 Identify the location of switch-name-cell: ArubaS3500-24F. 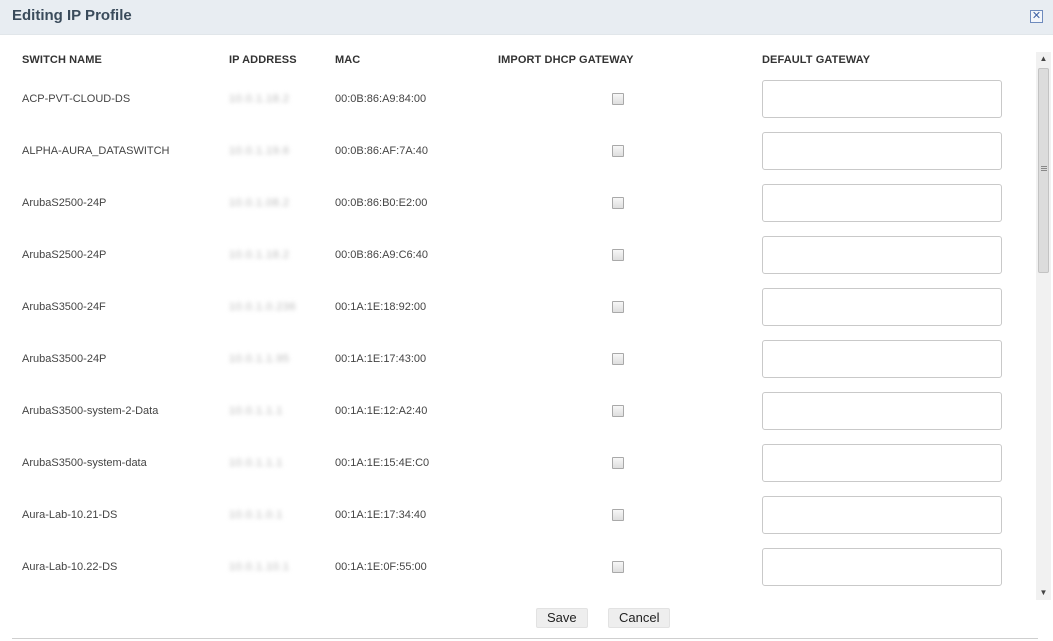
(64, 307).